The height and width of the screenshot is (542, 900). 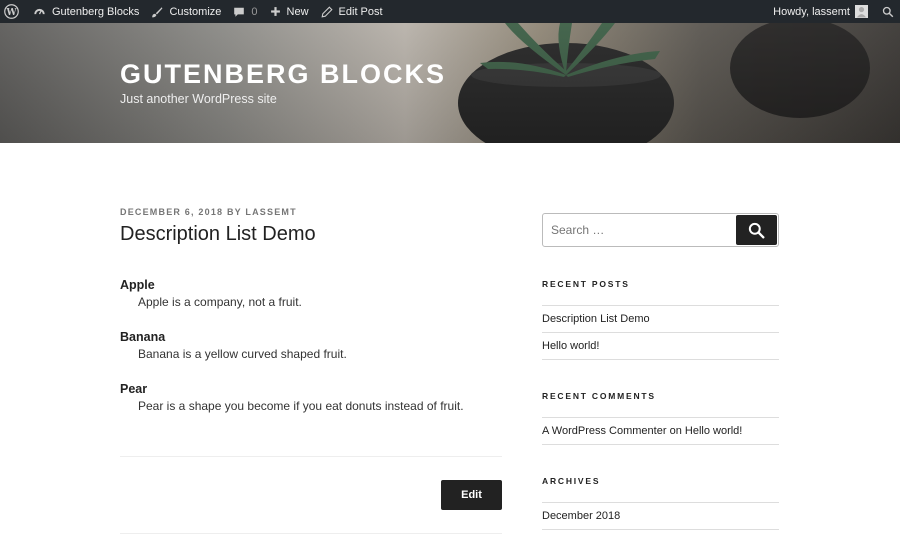 I want to click on avatar-icon, so click(x=861, y=11).